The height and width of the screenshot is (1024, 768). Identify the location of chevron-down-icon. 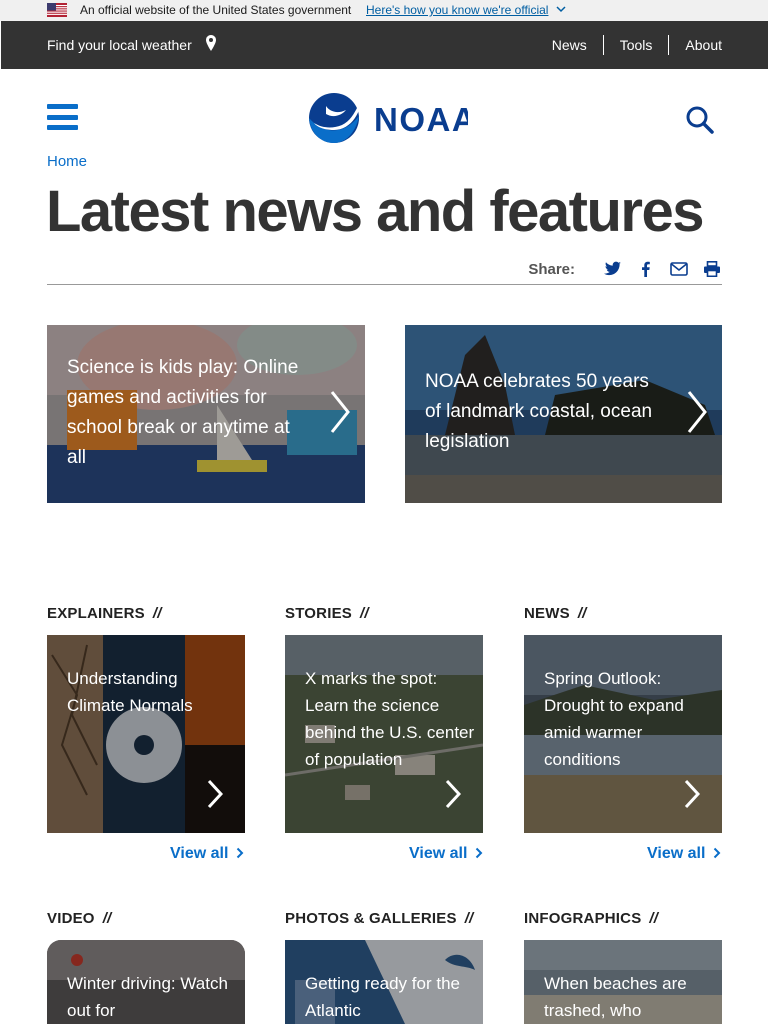
(561, 9).